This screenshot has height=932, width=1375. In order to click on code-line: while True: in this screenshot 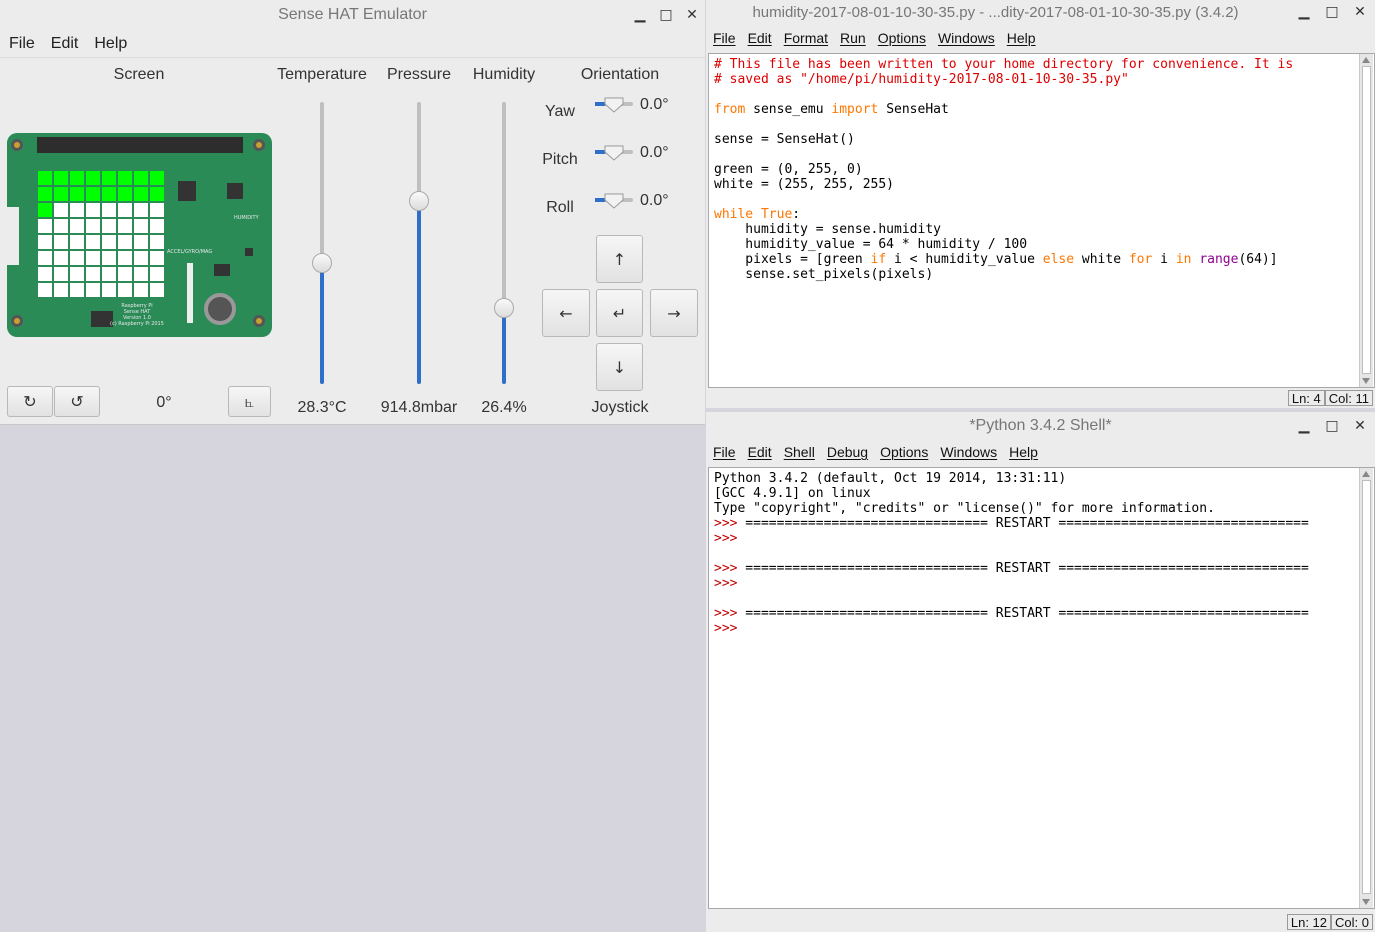, I will do `click(757, 214)`.